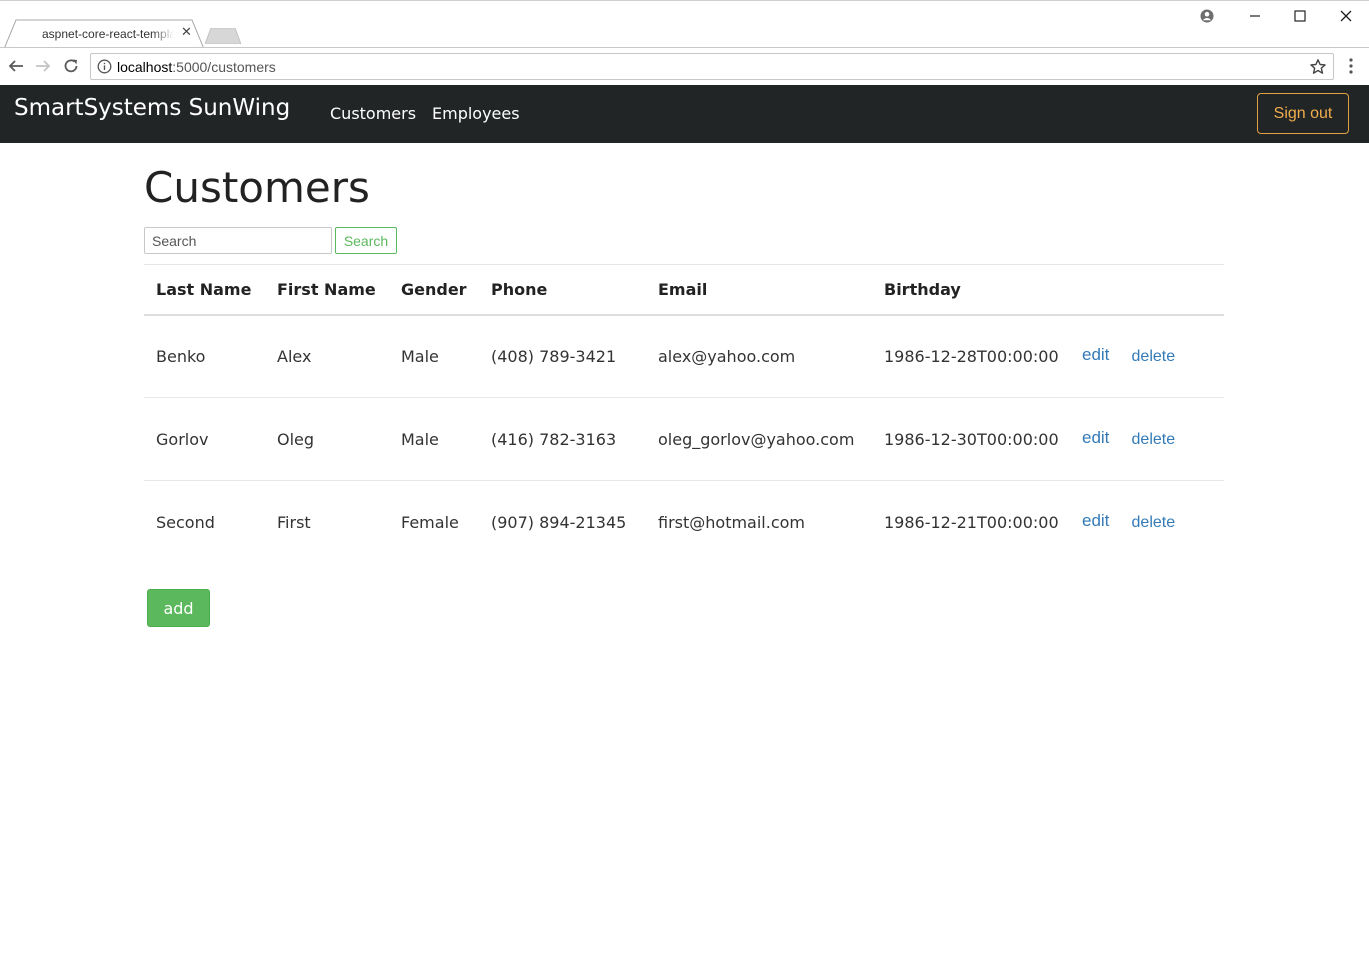  Describe the element at coordinates (373, 113) in the screenshot. I see `nav-link-customers: Customers` at that location.